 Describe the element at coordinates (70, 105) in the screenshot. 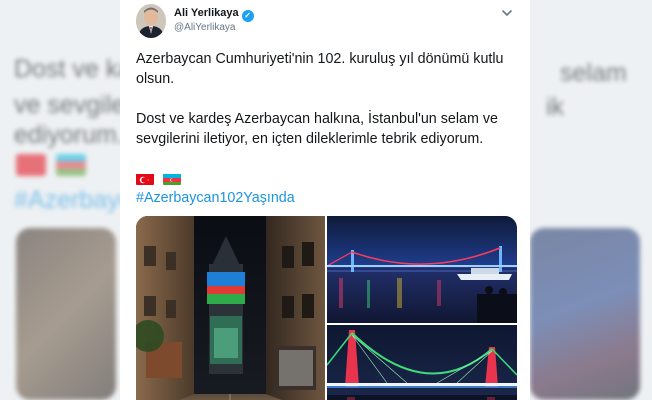

I see `bg-text-line-2: ve sevgile` at that location.